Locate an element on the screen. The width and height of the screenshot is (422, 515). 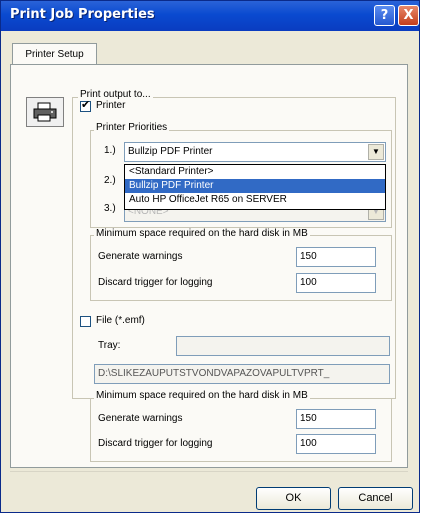
printer-discard-trigger-label: Discard trigger for logging is located at coordinates (155, 282).